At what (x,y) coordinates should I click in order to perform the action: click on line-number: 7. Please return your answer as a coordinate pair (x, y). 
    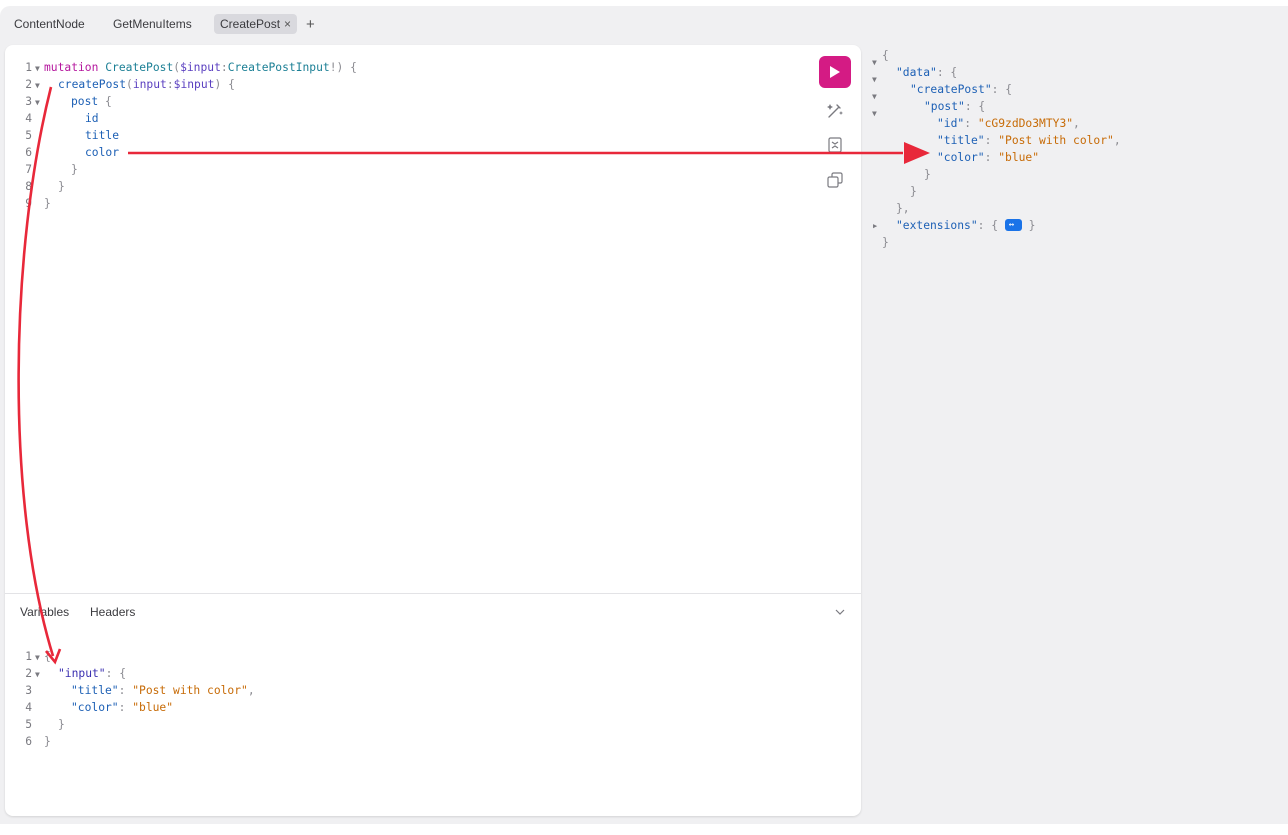
    Looking at the image, I should click on (28, 169).